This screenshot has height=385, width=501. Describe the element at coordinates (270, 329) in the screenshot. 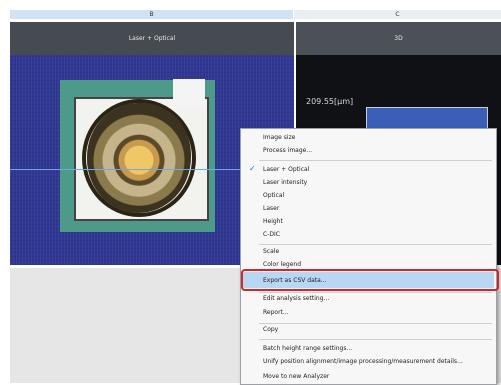

I see `menu-item-copy: Copy` at that location.